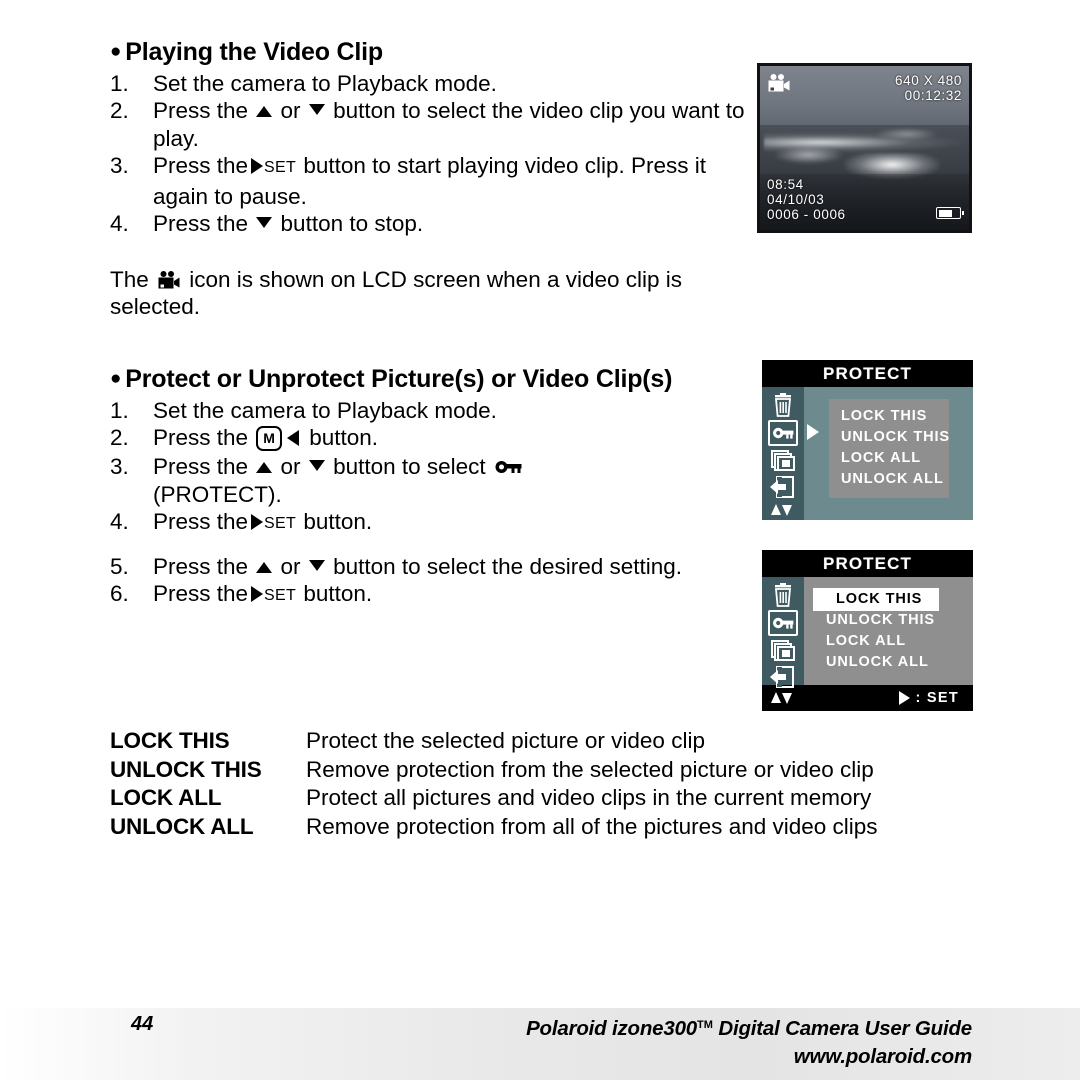  Describe the element at coordinates (783, 433) in the screenshot. I see `key-icon` at that location.